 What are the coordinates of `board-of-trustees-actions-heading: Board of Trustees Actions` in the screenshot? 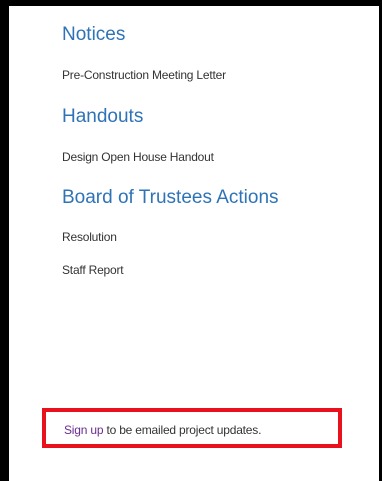 It's located at (170, 197).